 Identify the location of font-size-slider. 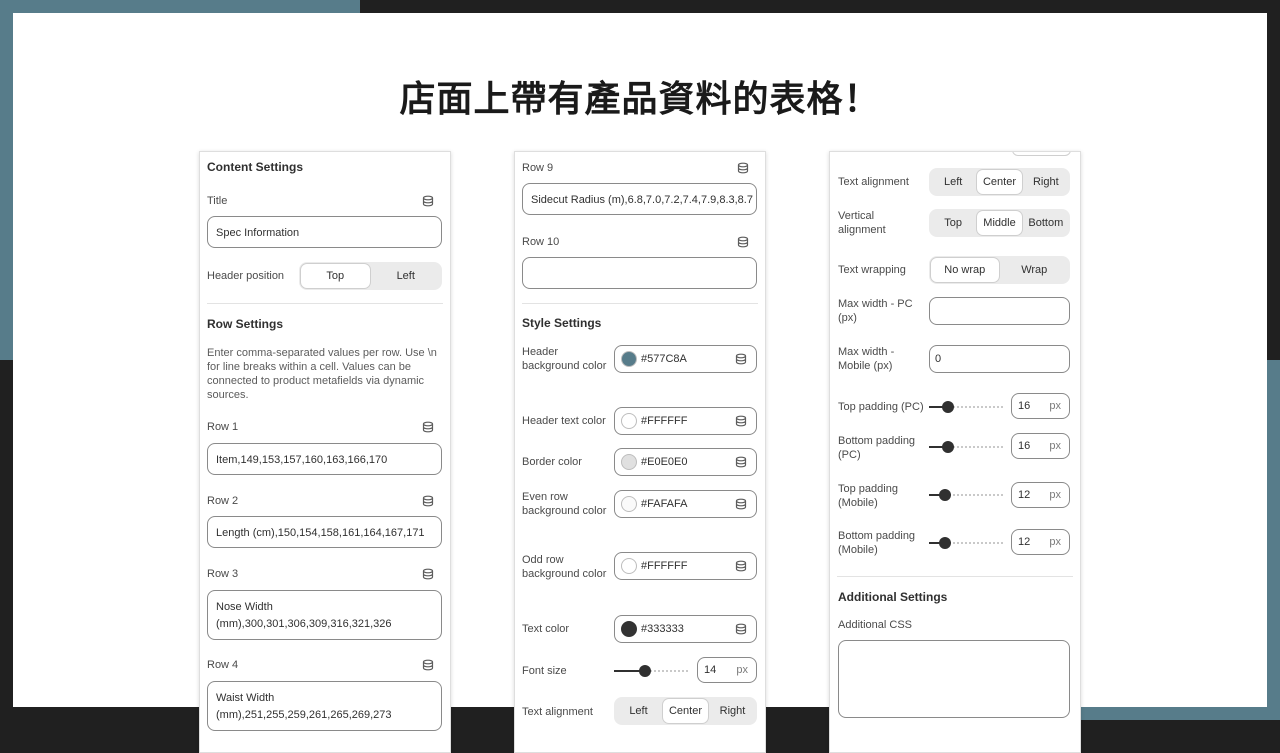
(652, 671).